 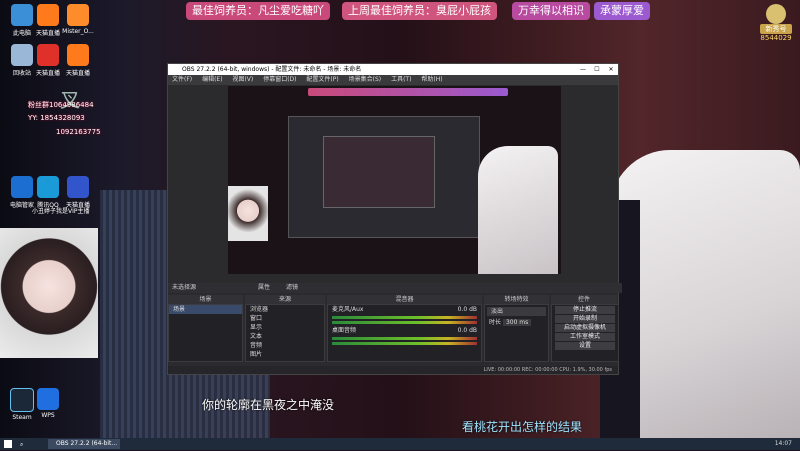 What do you see at coordinates (205, 299) in the screenshot?
I see `scenes-dock-header: 场景` at bounding box center [205, 299].